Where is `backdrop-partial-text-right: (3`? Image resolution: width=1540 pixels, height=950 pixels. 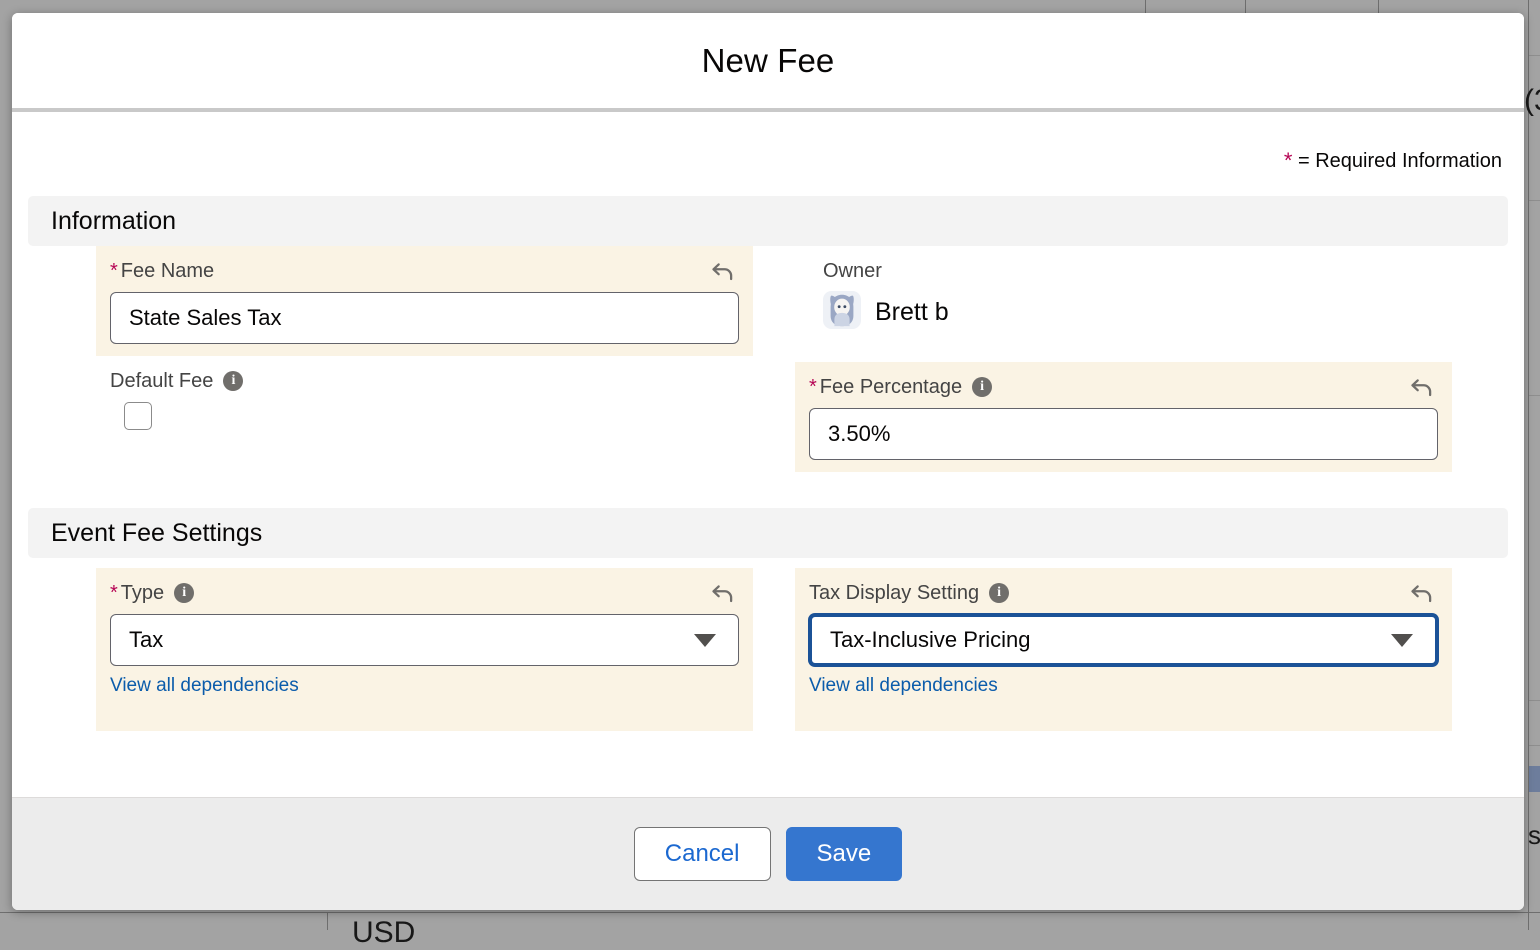
backdrop-partial-text-right: (3 is located at coordinates (1532, 101).